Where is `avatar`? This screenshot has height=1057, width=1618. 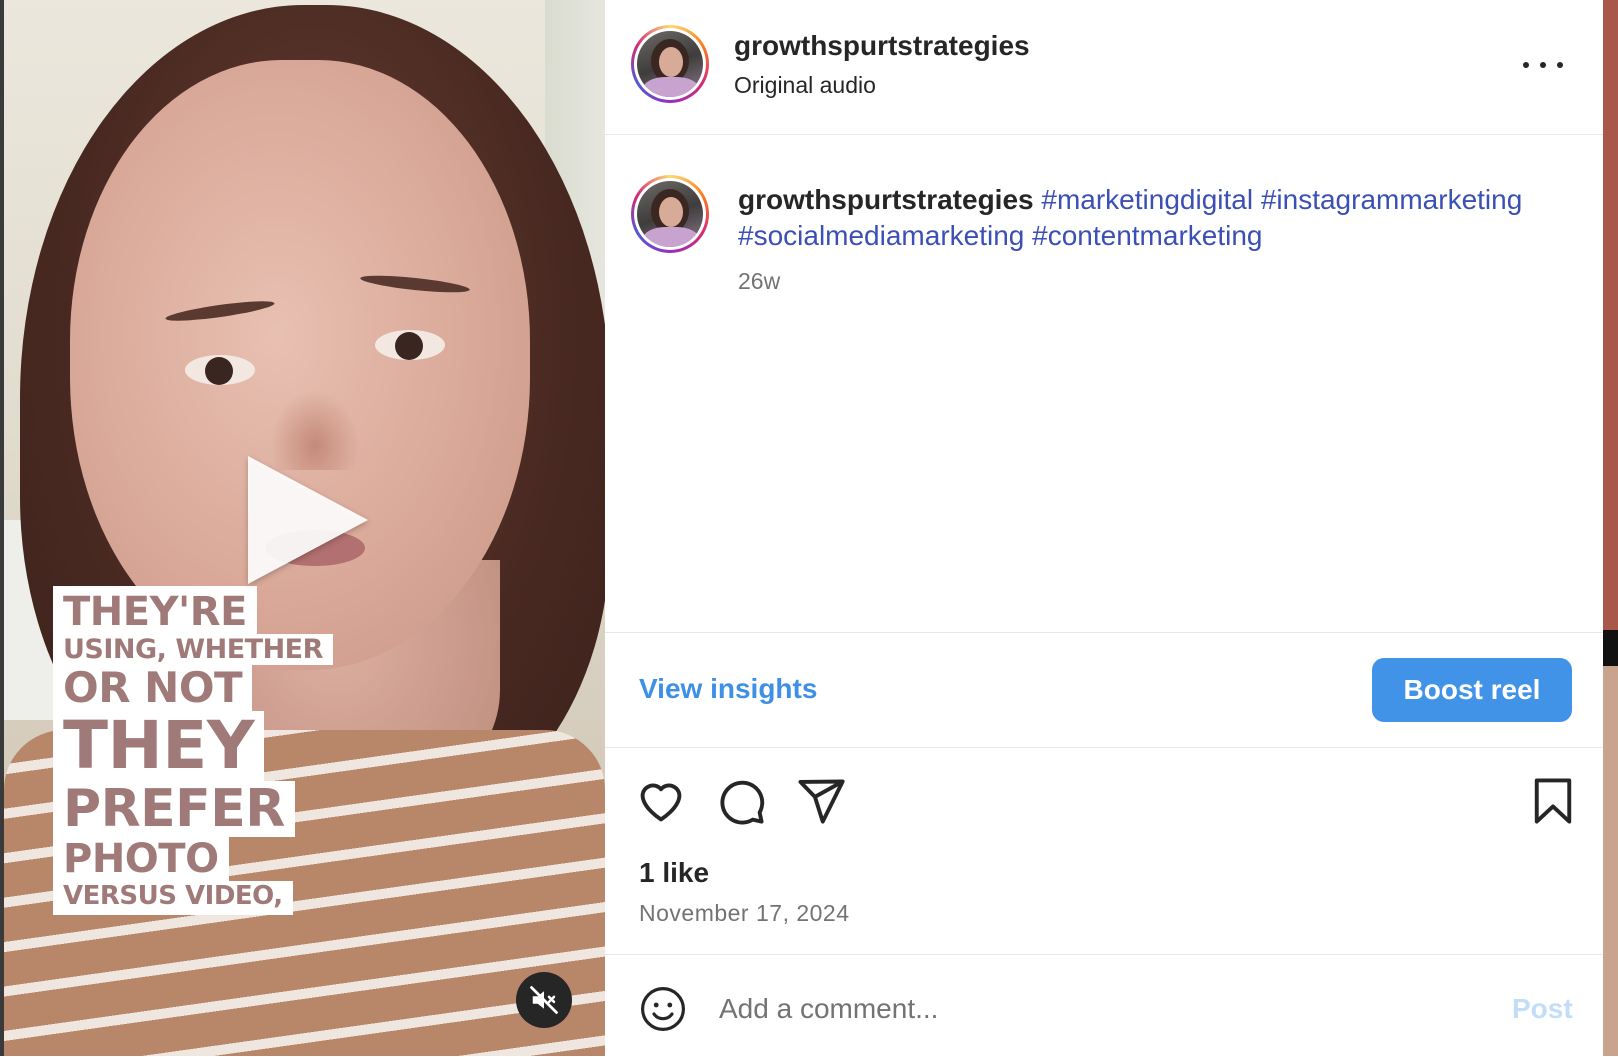
avatar is located at coordinates (670, 64).